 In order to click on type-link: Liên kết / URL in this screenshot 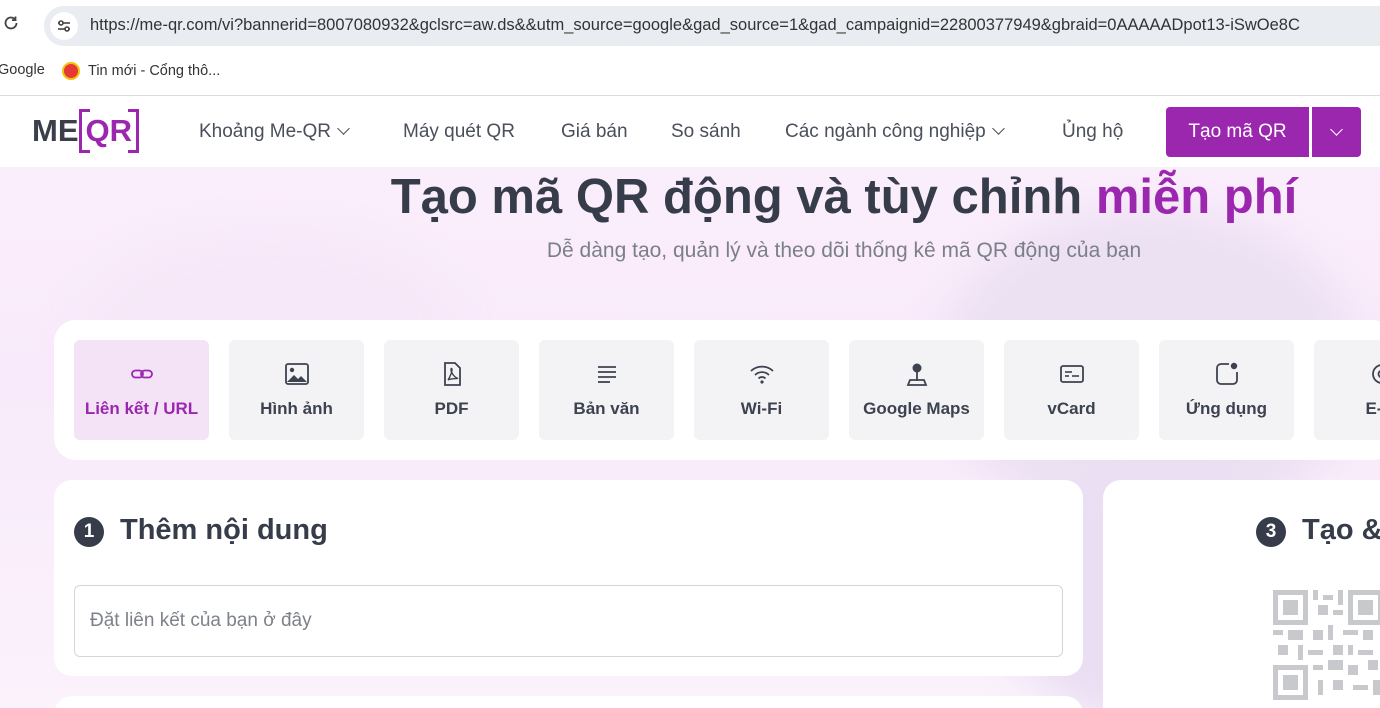, I will do `click(141, 390)`.